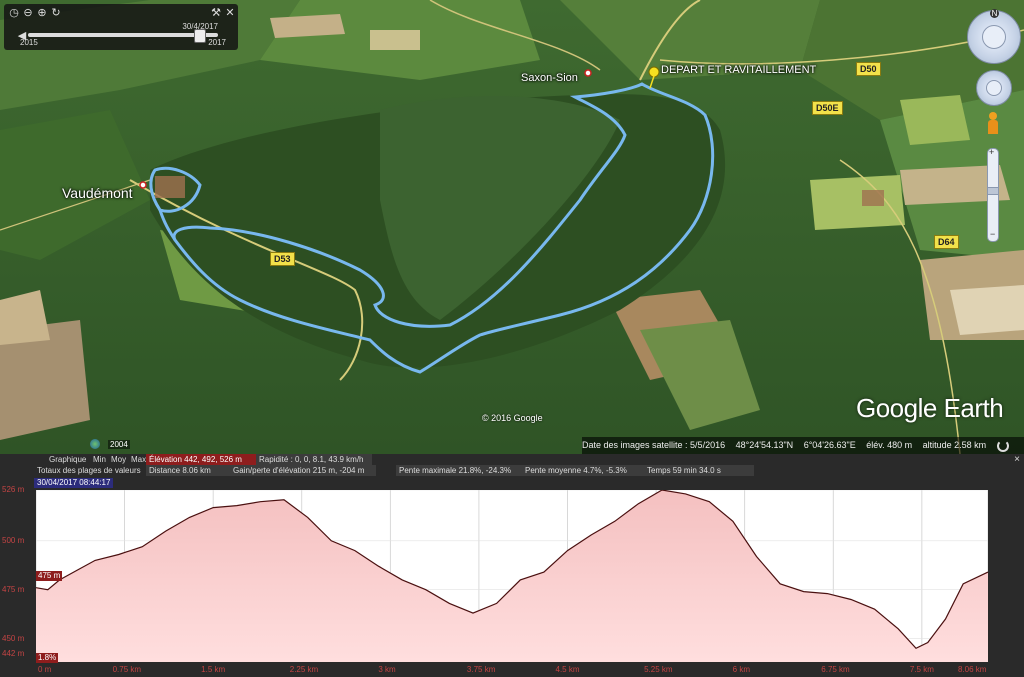  I want to click on speed-stat-button: Rapidité : 0, 0, 8.1, 43.9 km/h, so click(314, 459).